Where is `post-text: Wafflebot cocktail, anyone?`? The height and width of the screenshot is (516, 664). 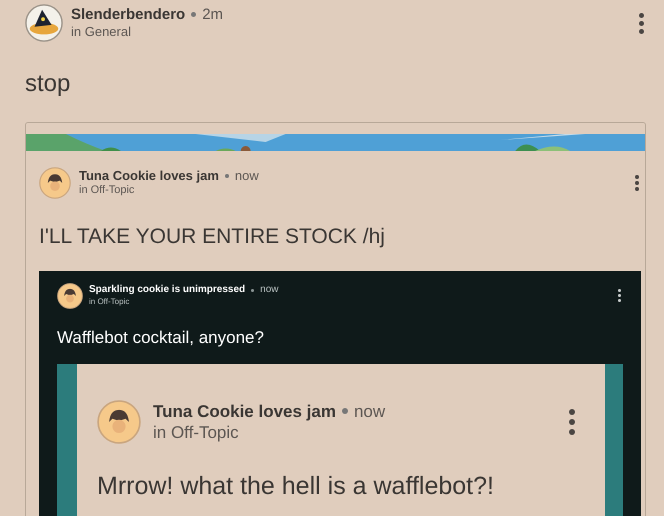 post-text: Wafflebot cocktail, anyone? is located at coordinates (161, 337).